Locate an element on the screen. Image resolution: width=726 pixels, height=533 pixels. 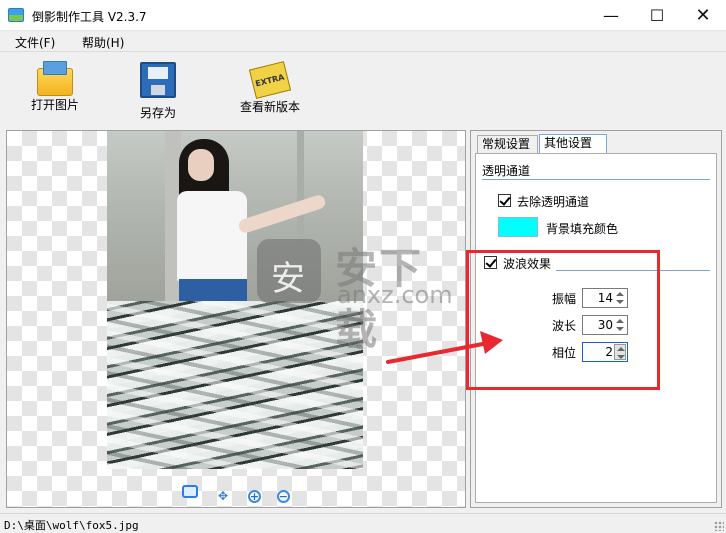
source-photo is located at coordinates (235, 216).